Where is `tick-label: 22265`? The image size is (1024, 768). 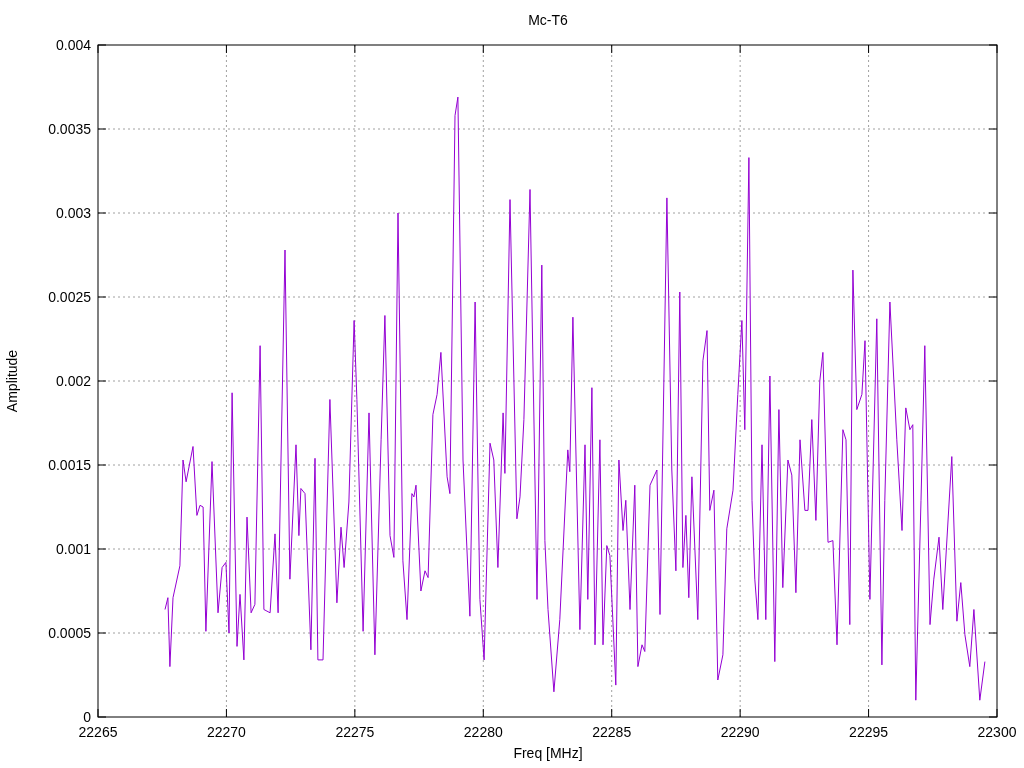
tick-label: 22265 is located at coordinates (98, 732).